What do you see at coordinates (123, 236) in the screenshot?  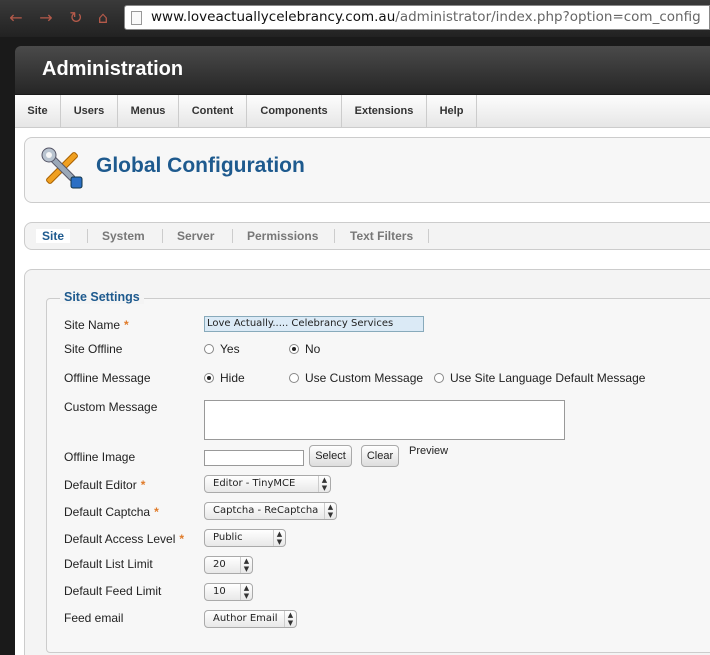 I see `tab-system: System` at bounding box center [123, 236].